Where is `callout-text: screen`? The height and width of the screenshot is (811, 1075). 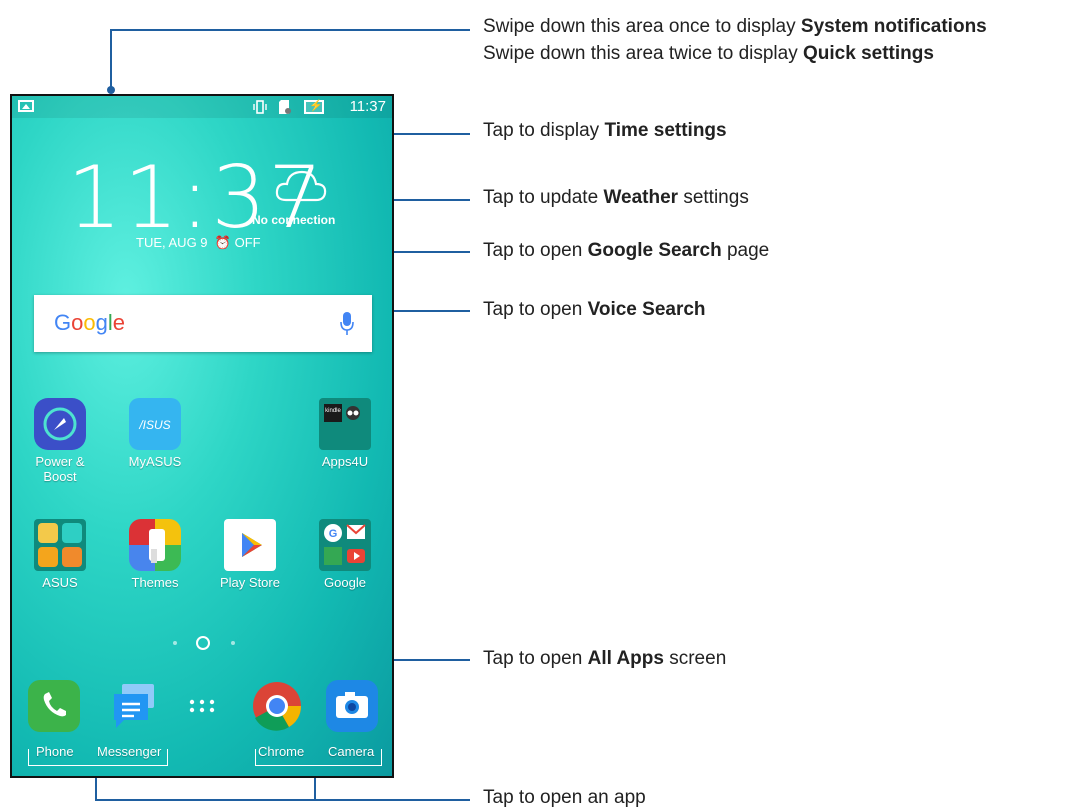
callout-text: screen is located at coordinates (695, 658).